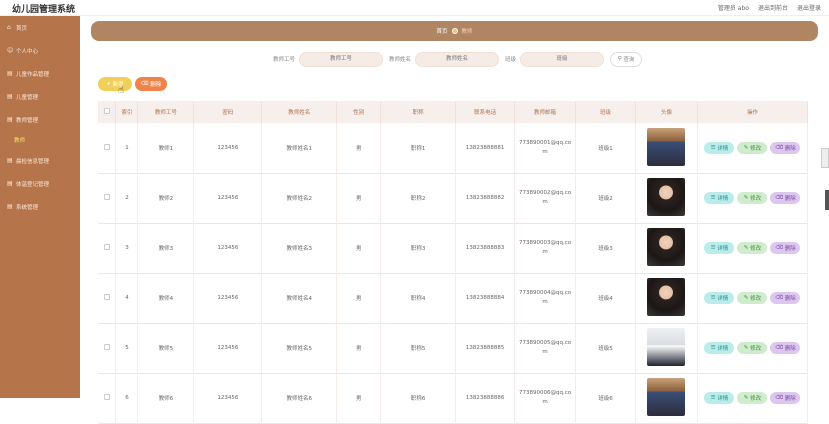  What do you see at coordinates (485, 112) in the screenshot?
I see `col-phone: 联系电话` at bounding box center [485, 112].